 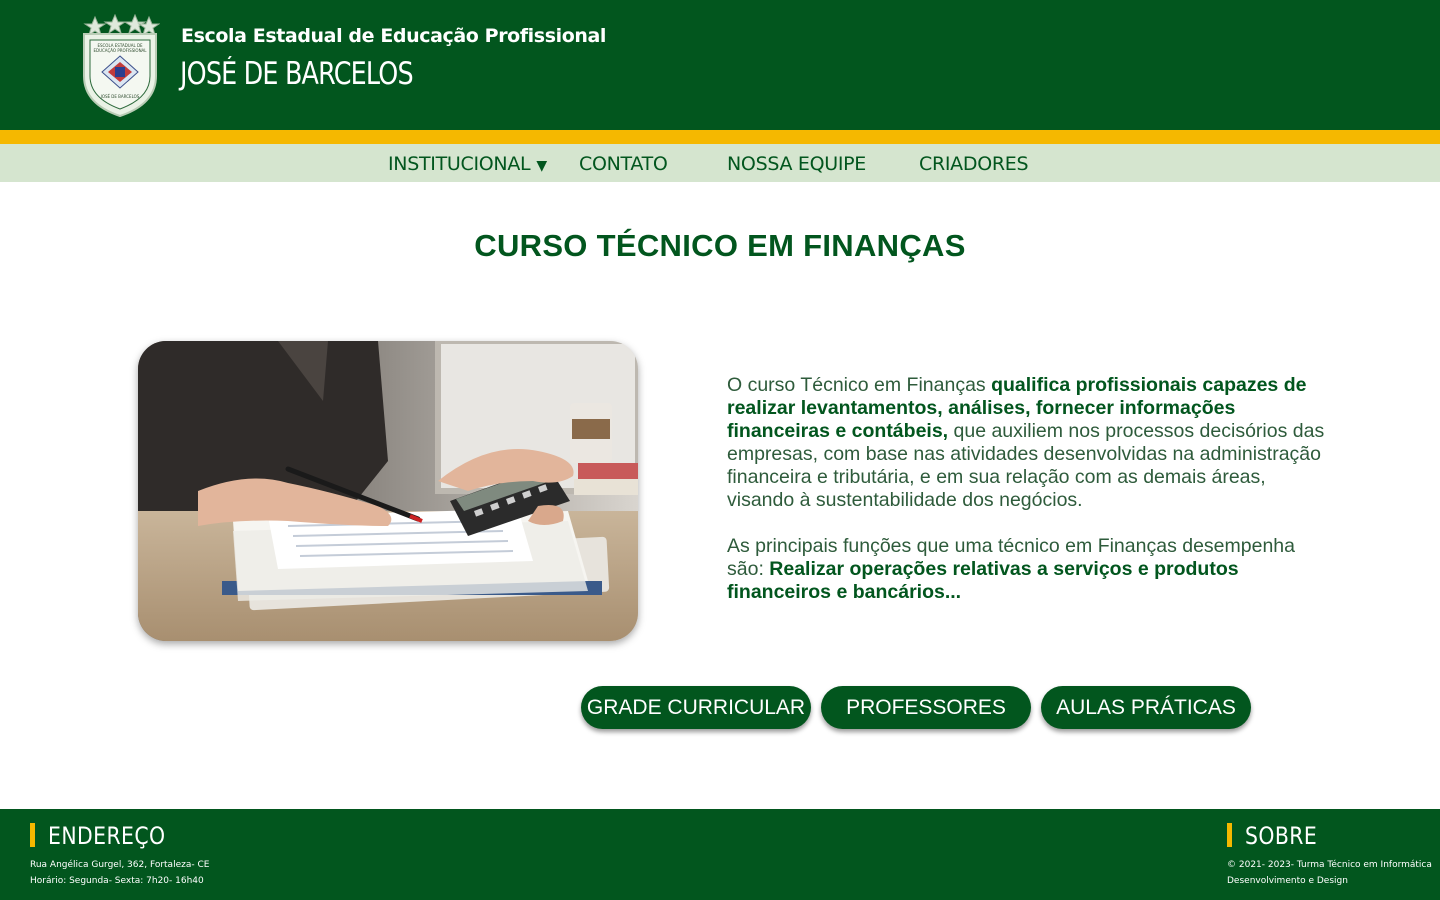 I want to click on about-accent-bar, so click(x=1229, y=835).